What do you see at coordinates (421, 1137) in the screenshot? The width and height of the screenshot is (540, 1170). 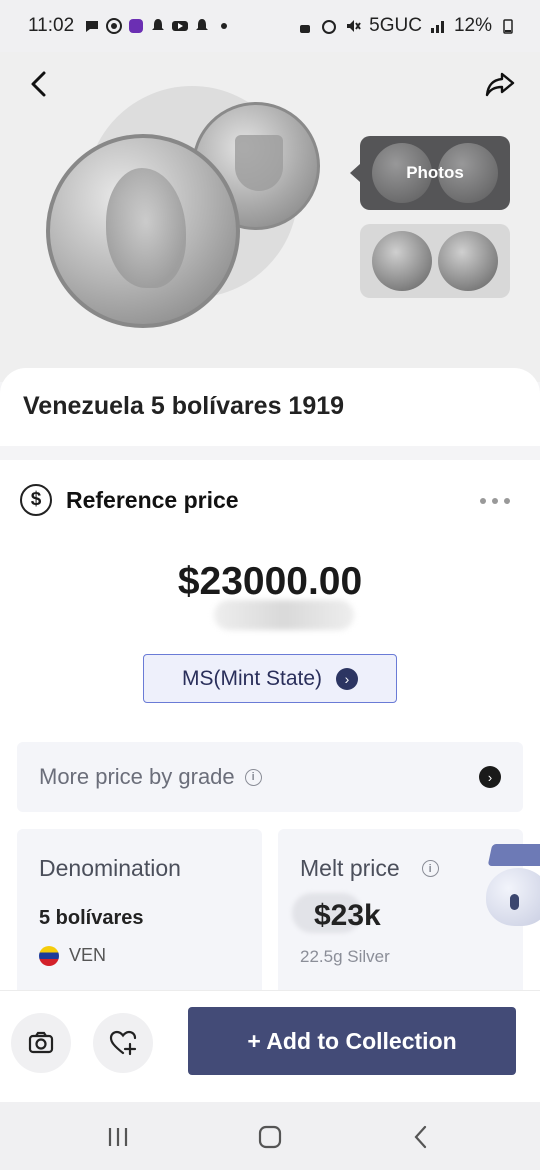 I see `nav-back-icon` at bounding box center [421, 1137].